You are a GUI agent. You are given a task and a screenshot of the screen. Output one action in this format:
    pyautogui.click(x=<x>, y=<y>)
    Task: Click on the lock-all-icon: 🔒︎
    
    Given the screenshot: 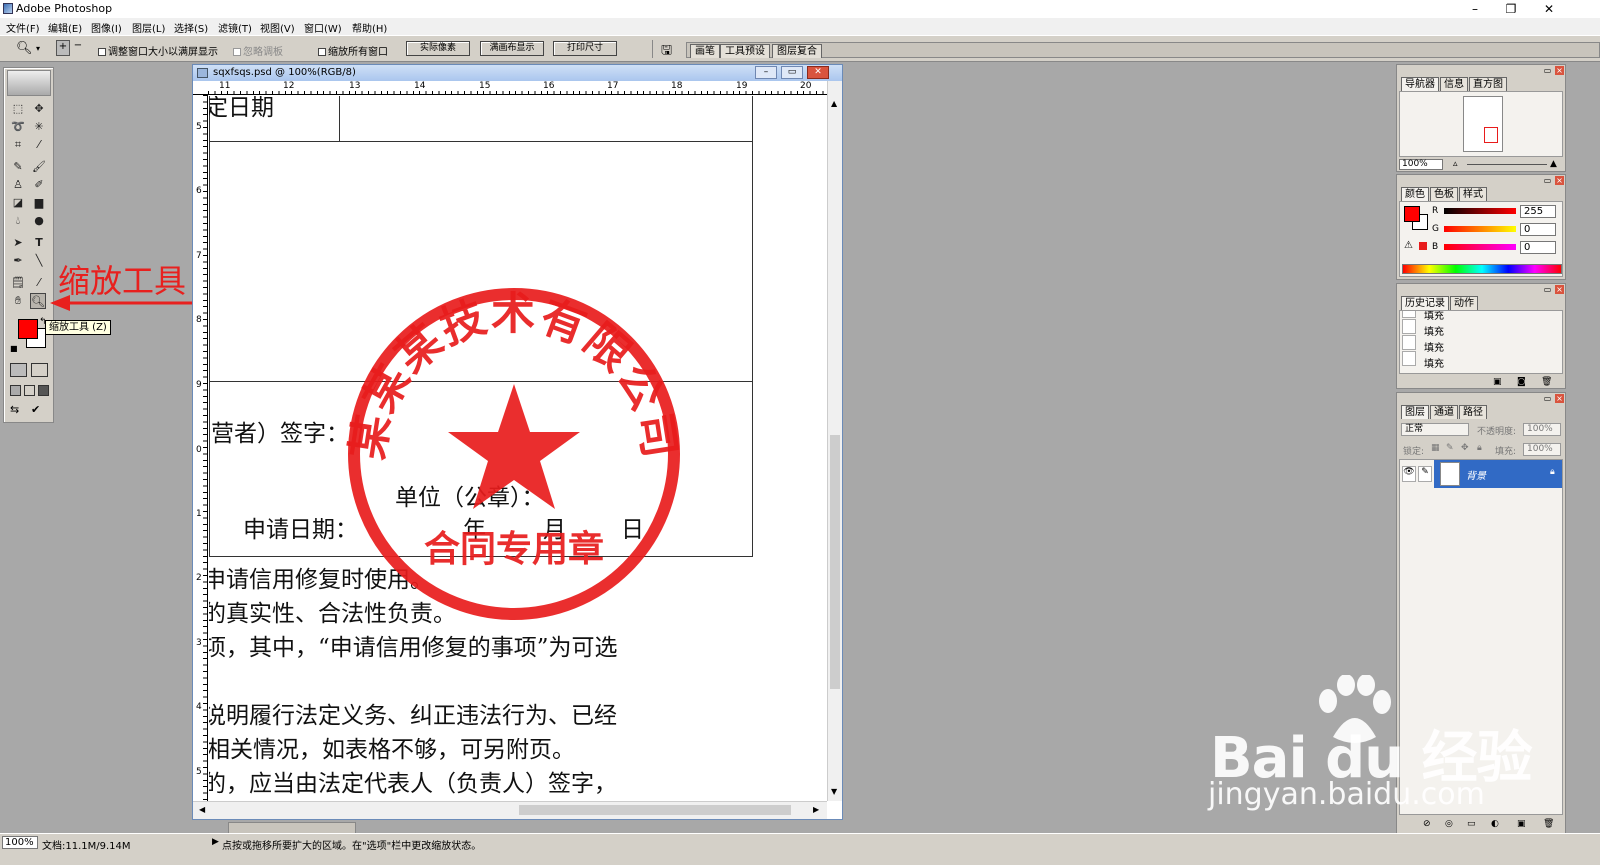 What is the action you would take?
    pyautogui.click(x=1479, y=448)
    